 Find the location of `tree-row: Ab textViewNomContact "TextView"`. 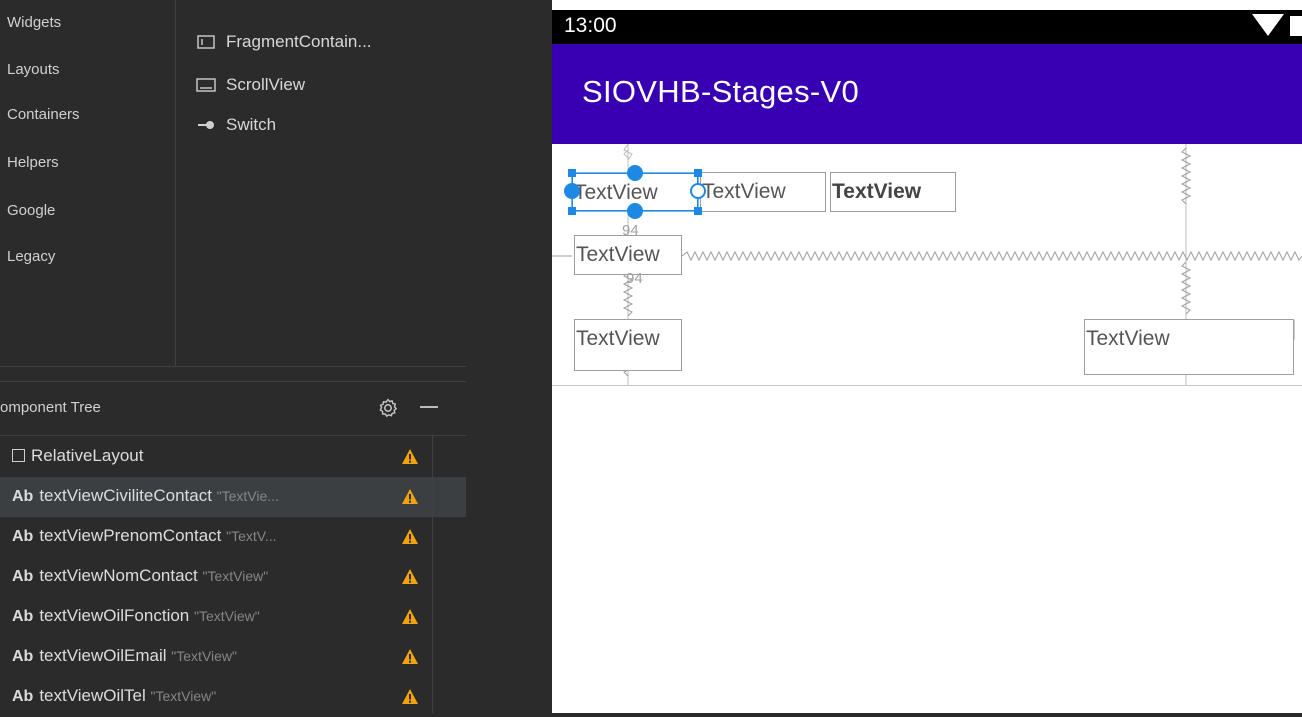

tree-row: Ab textViewNomContact "TextView" is located at coordinates (233, 577).